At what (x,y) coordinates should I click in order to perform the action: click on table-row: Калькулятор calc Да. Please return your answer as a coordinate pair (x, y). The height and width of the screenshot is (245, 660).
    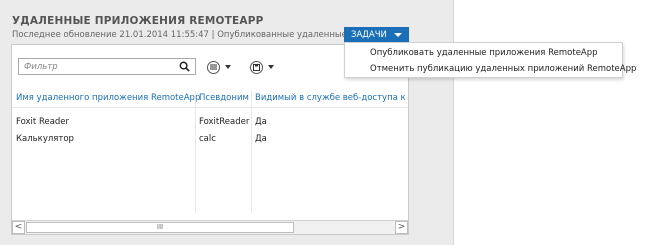
    Looking at the image, I should click on (210, 141).